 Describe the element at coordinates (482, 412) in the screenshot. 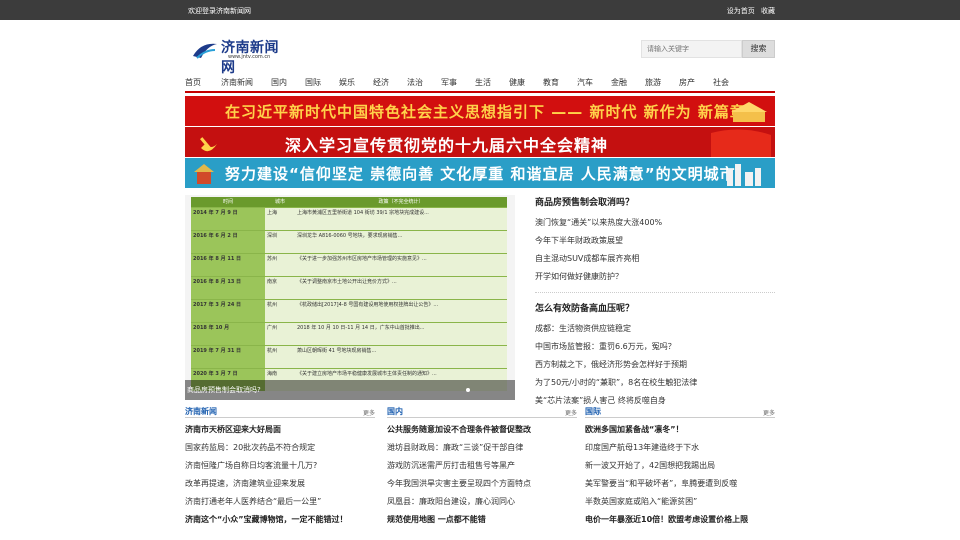

I see `column-header: 国内 更多` at that location.